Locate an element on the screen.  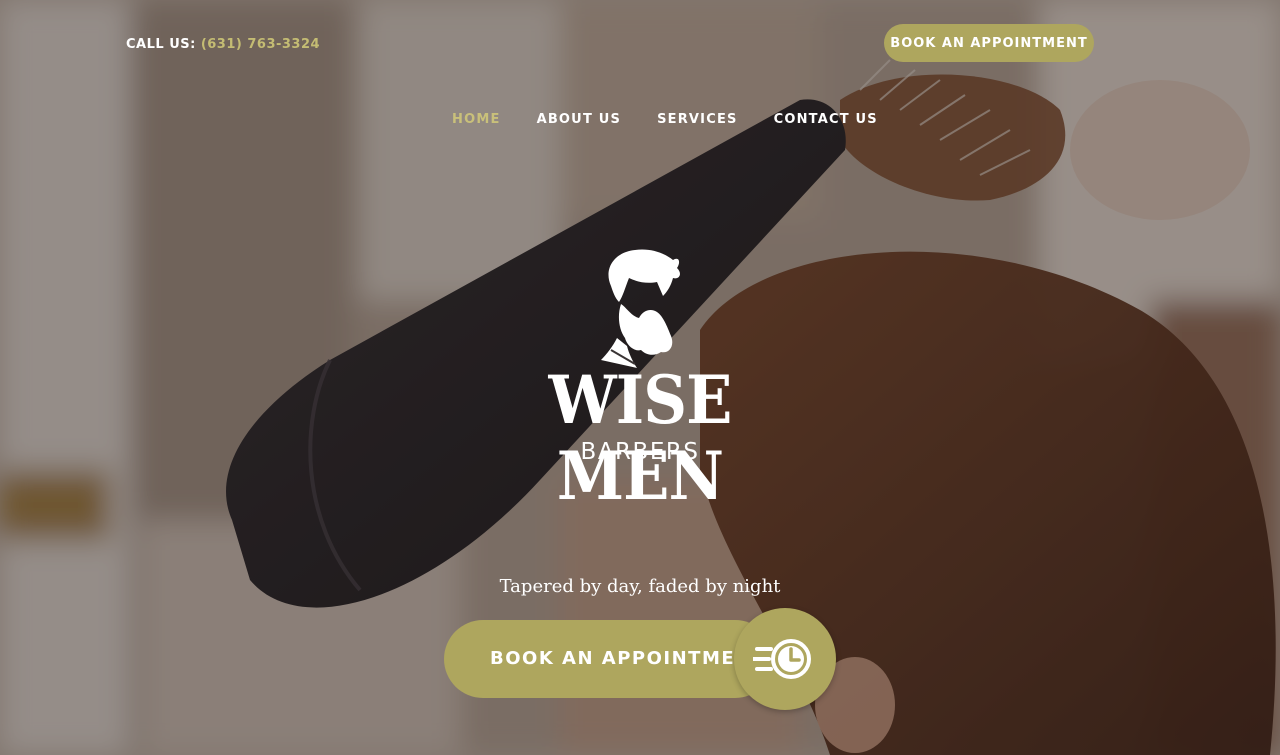
nav-item-services: SERVICES is located at coordinates (697, 119).